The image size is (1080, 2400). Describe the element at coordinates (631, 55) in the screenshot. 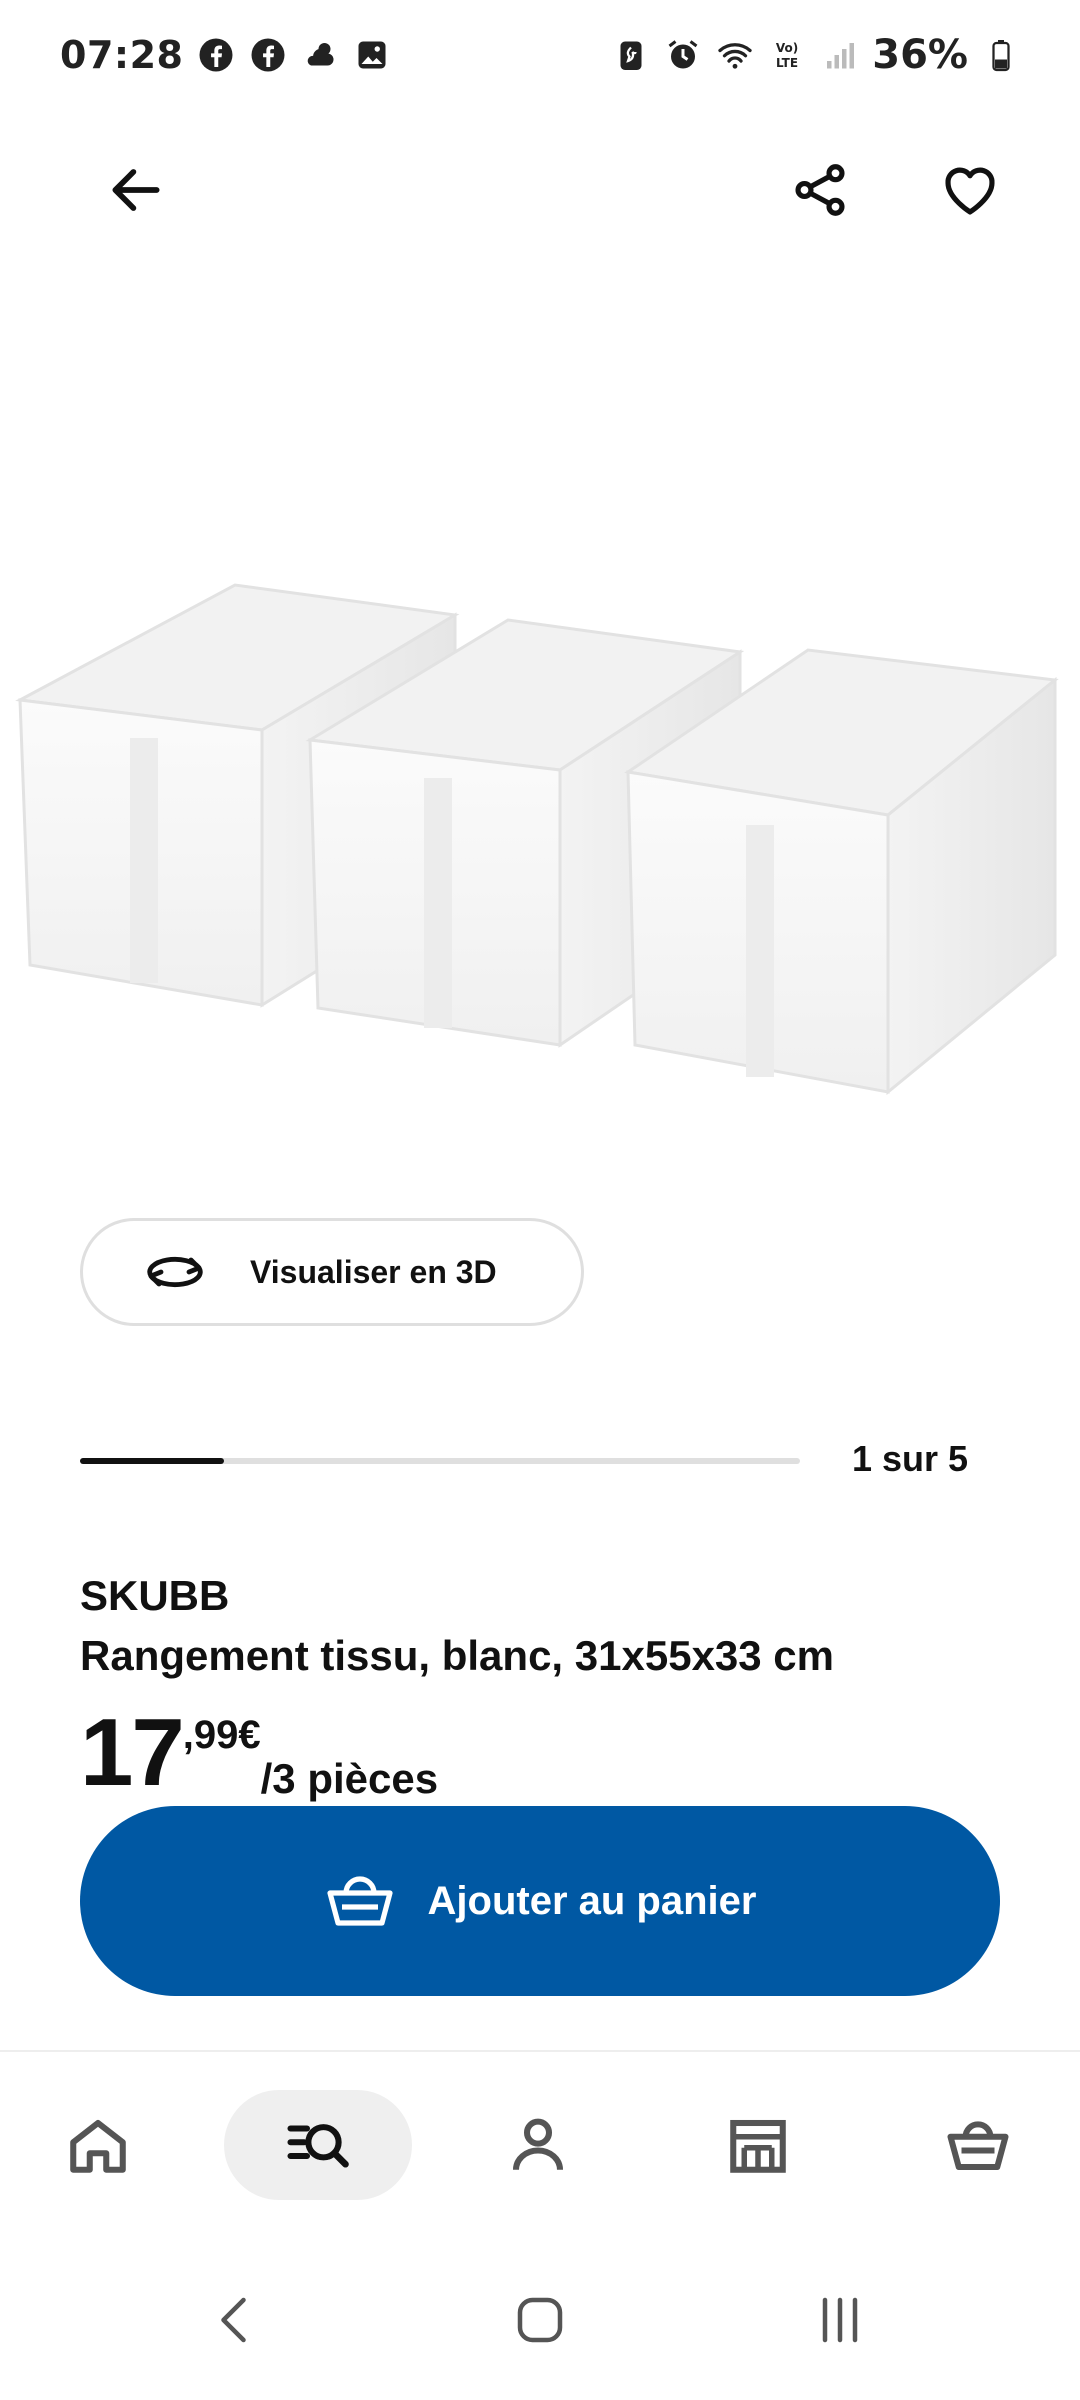

I see `battery-saver-icon` at that location.